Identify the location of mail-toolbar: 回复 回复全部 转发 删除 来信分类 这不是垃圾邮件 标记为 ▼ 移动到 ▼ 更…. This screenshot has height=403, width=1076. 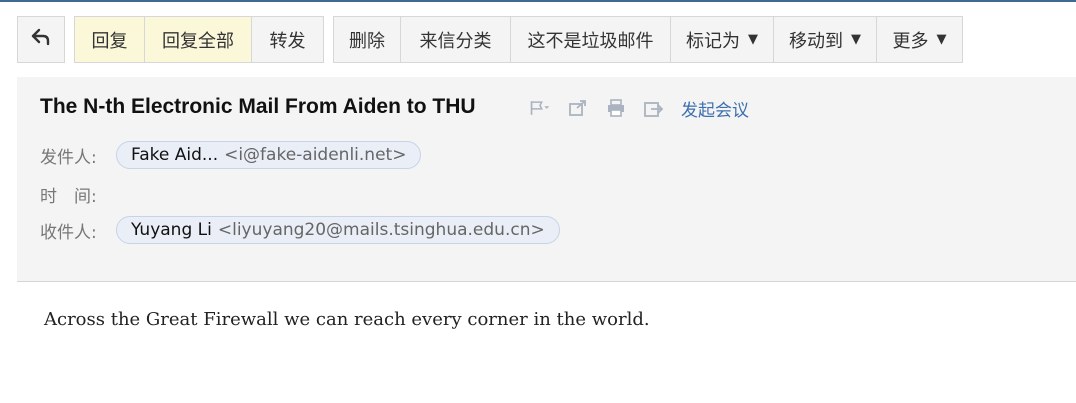
(490, 39).